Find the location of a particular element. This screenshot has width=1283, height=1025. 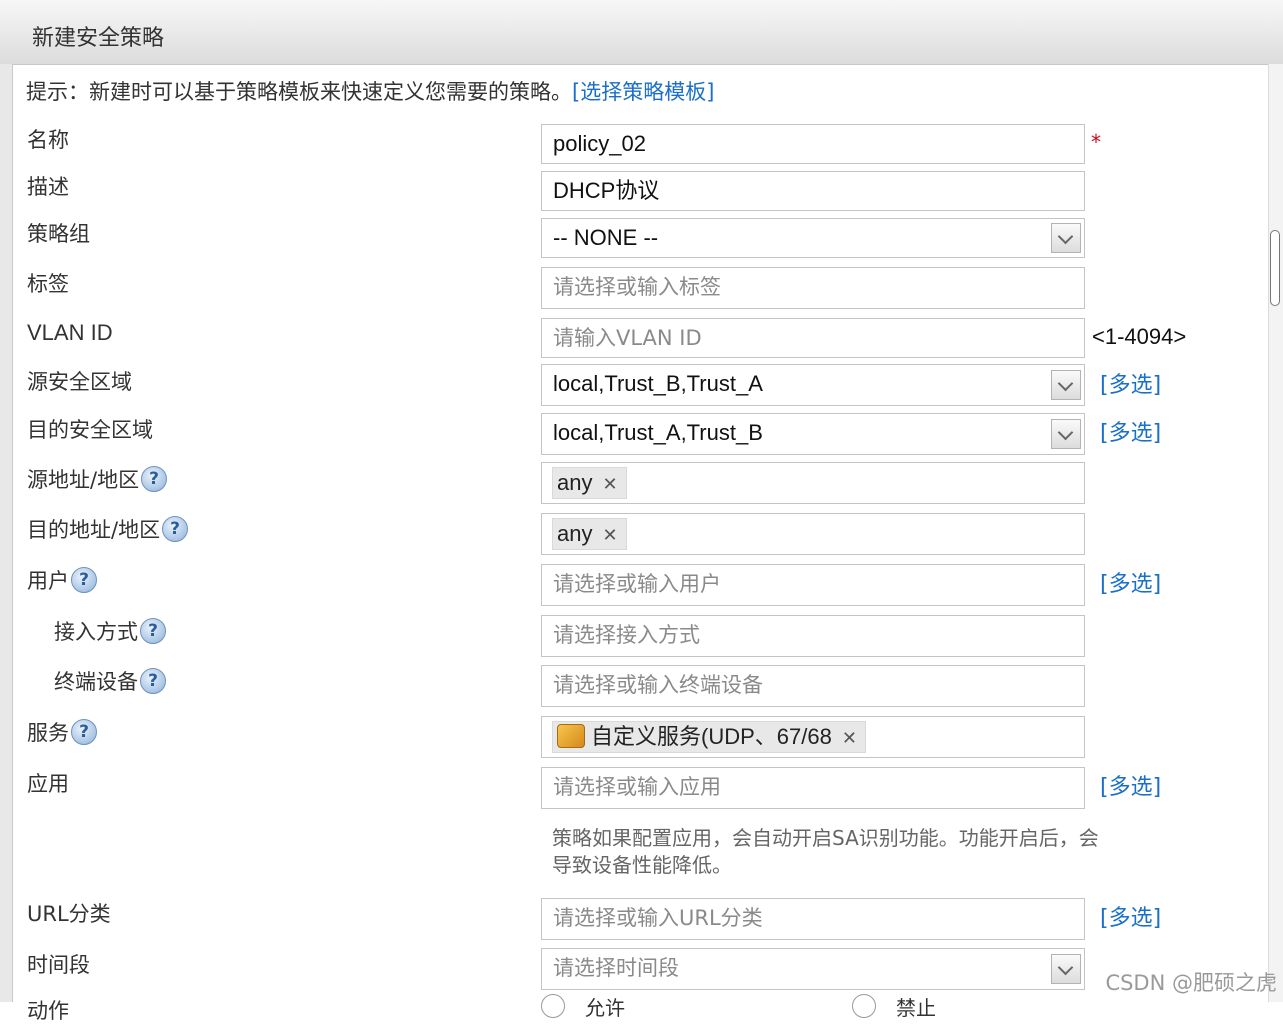

tag-text: 自定义服务(UDP、67/68 is located at coordinates (711, 736).